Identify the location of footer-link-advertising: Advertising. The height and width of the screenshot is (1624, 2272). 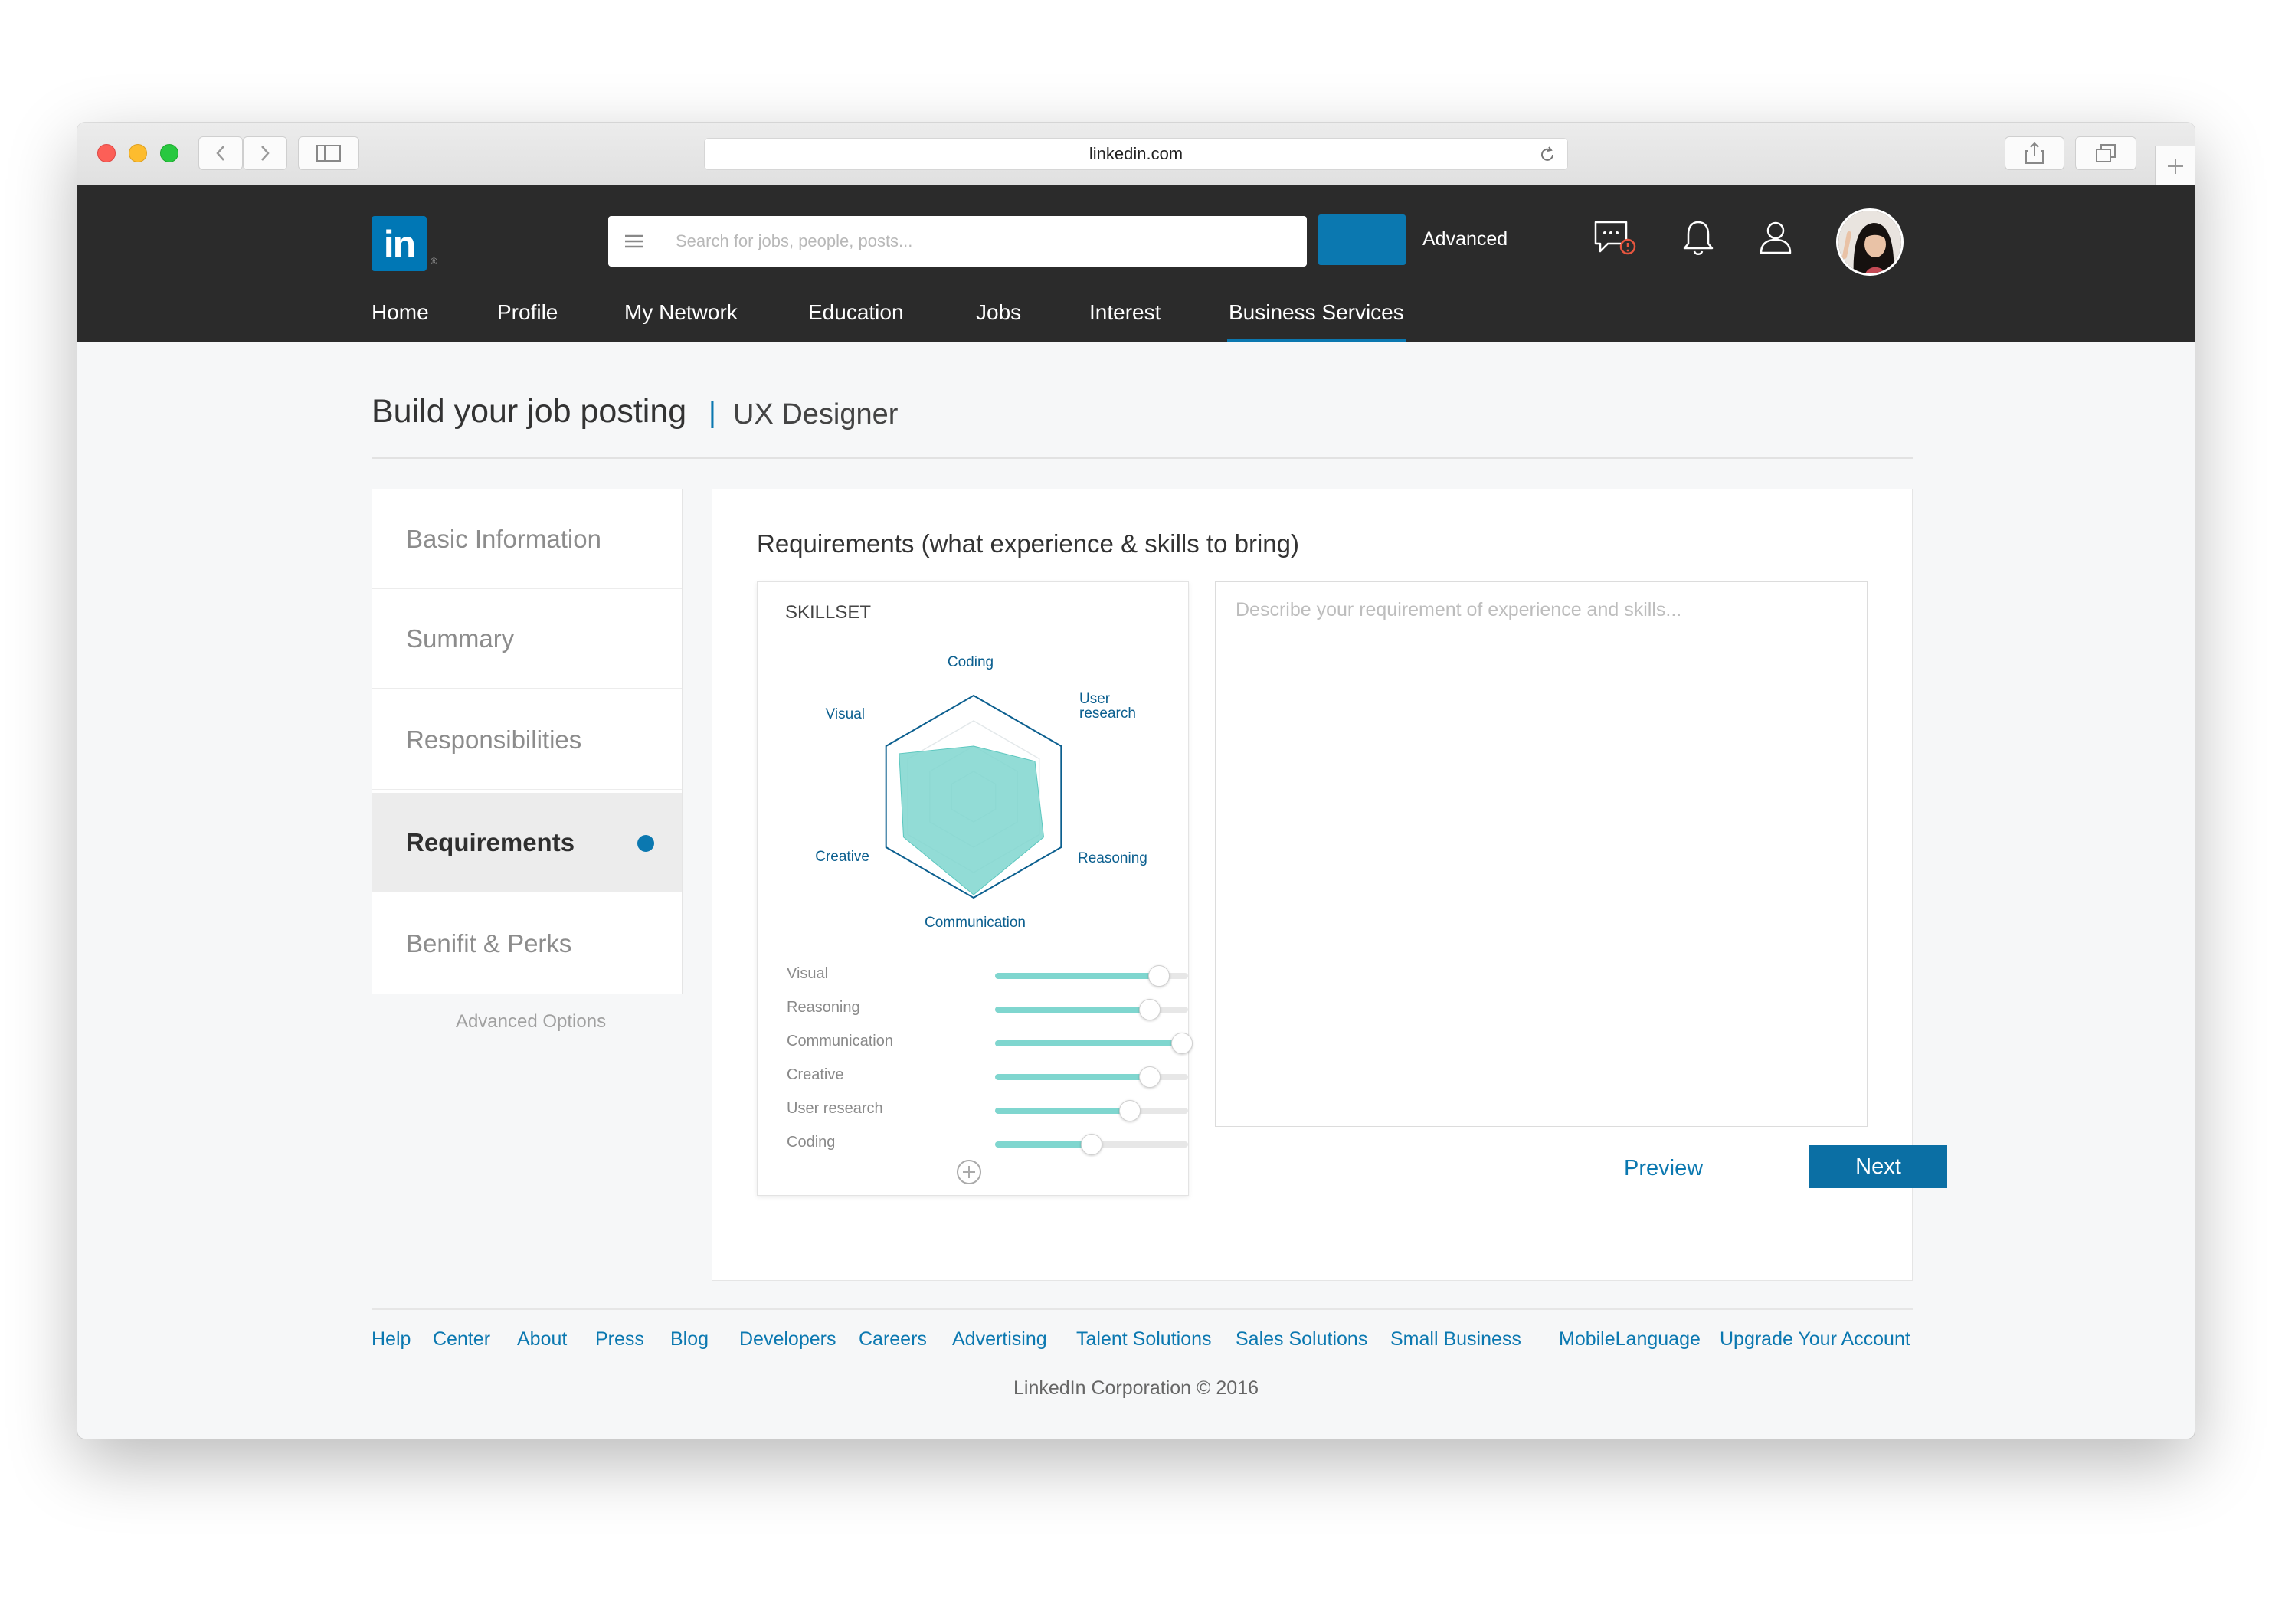
(999, 1340).